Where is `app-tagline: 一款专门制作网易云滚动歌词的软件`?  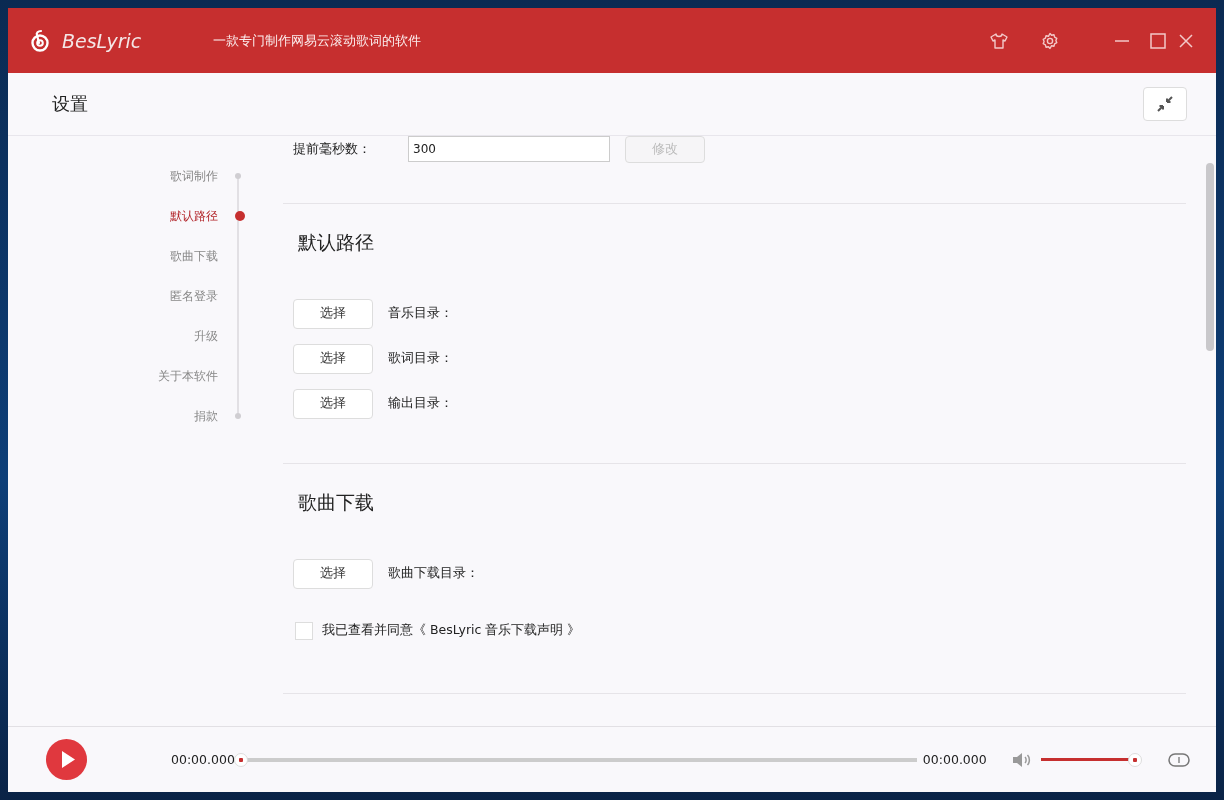 app-tagline: 一款专门制作网易云滚动歌词的软件 is located at coordinates (317, 40).